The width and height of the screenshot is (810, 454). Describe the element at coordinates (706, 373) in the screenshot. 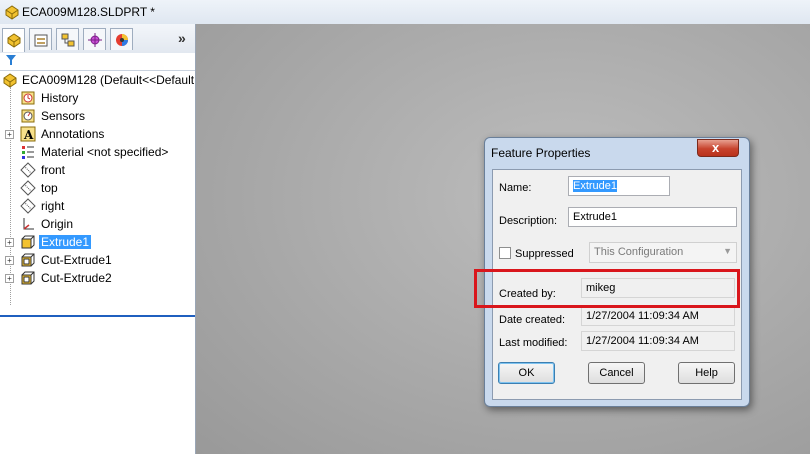

I see `help-button: Help` at that location.